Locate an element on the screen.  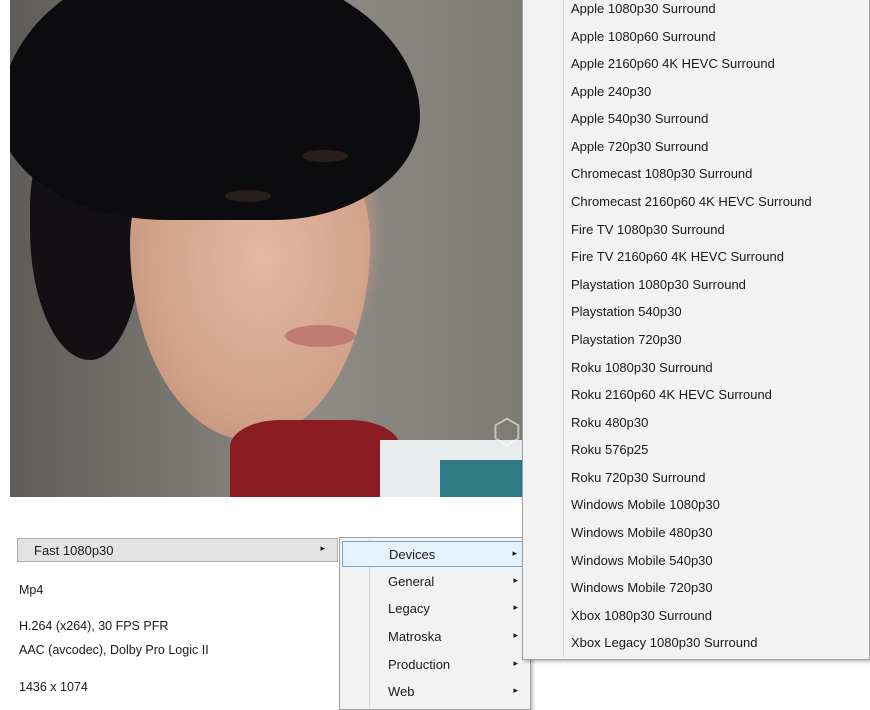
menu-item-matroska: Matroska ▸ is located at coordinates (435, 637).